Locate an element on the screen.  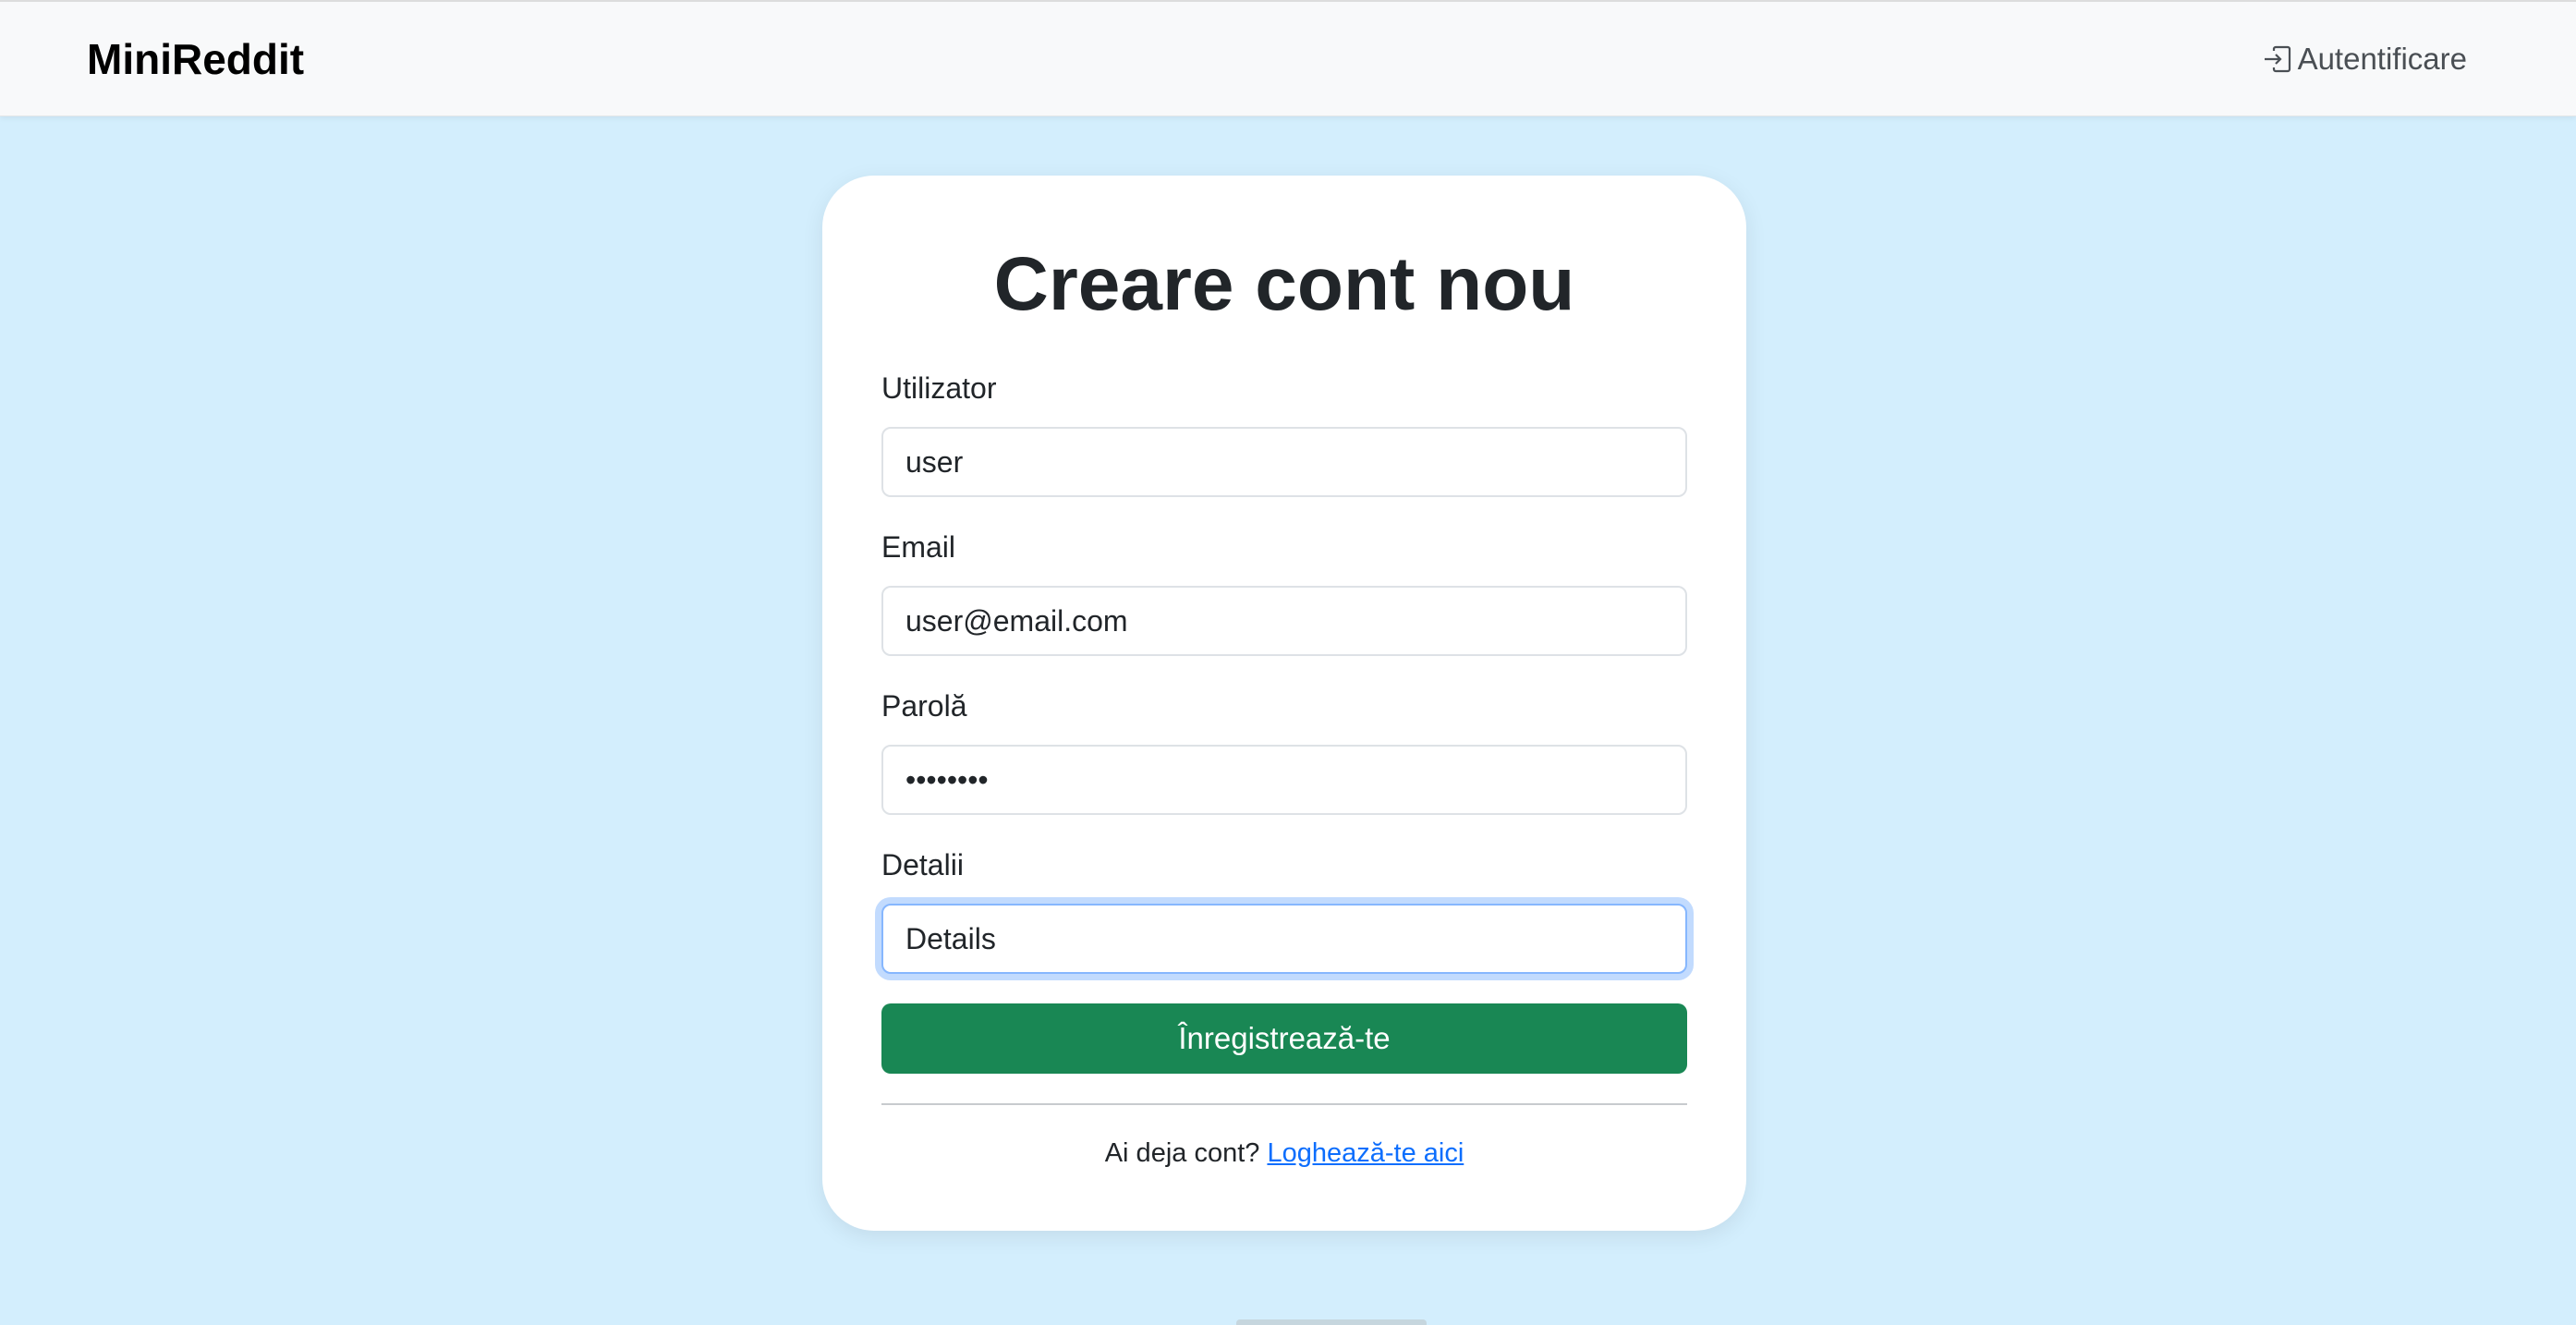
login-prompt-text: Ai deja cont? is located at coordinates (1186, 1153).